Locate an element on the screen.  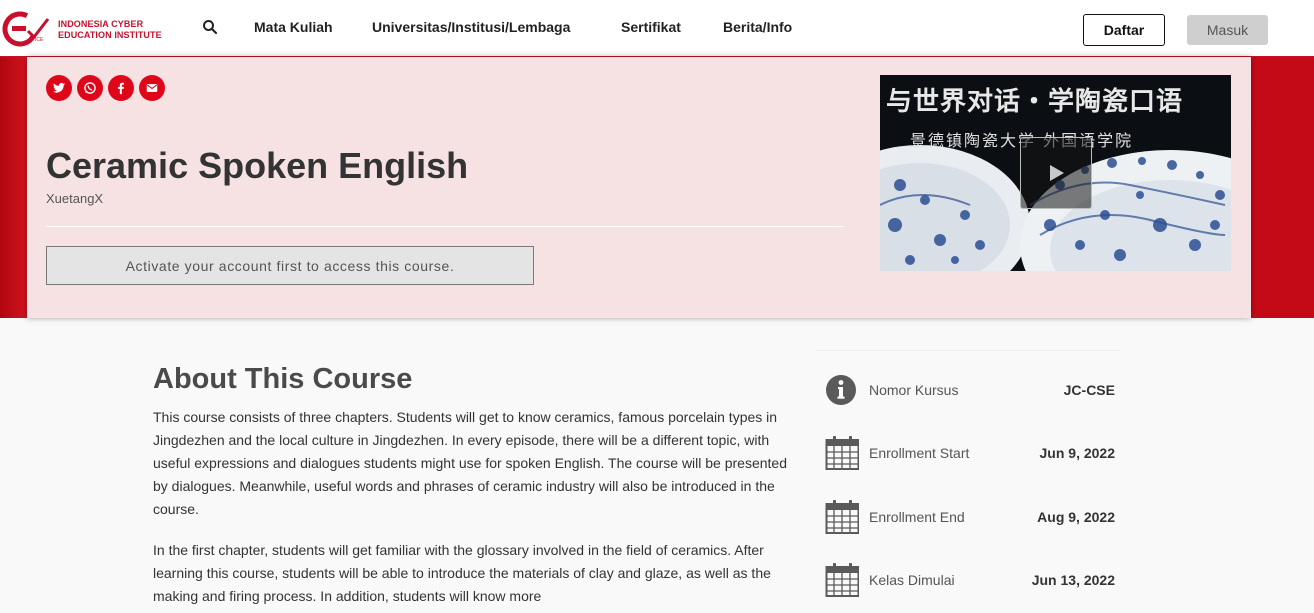
email-share-button is located at coordinates (152, 88).